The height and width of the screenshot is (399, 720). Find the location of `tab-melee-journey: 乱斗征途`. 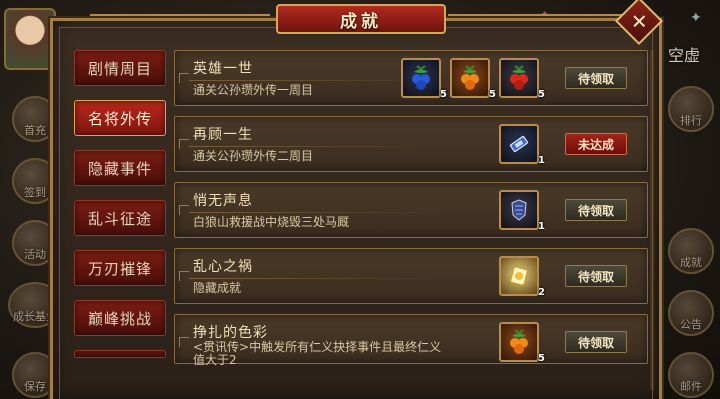

tab-melee-journey: 乱斗征途 is located at coordinates (120, 218).